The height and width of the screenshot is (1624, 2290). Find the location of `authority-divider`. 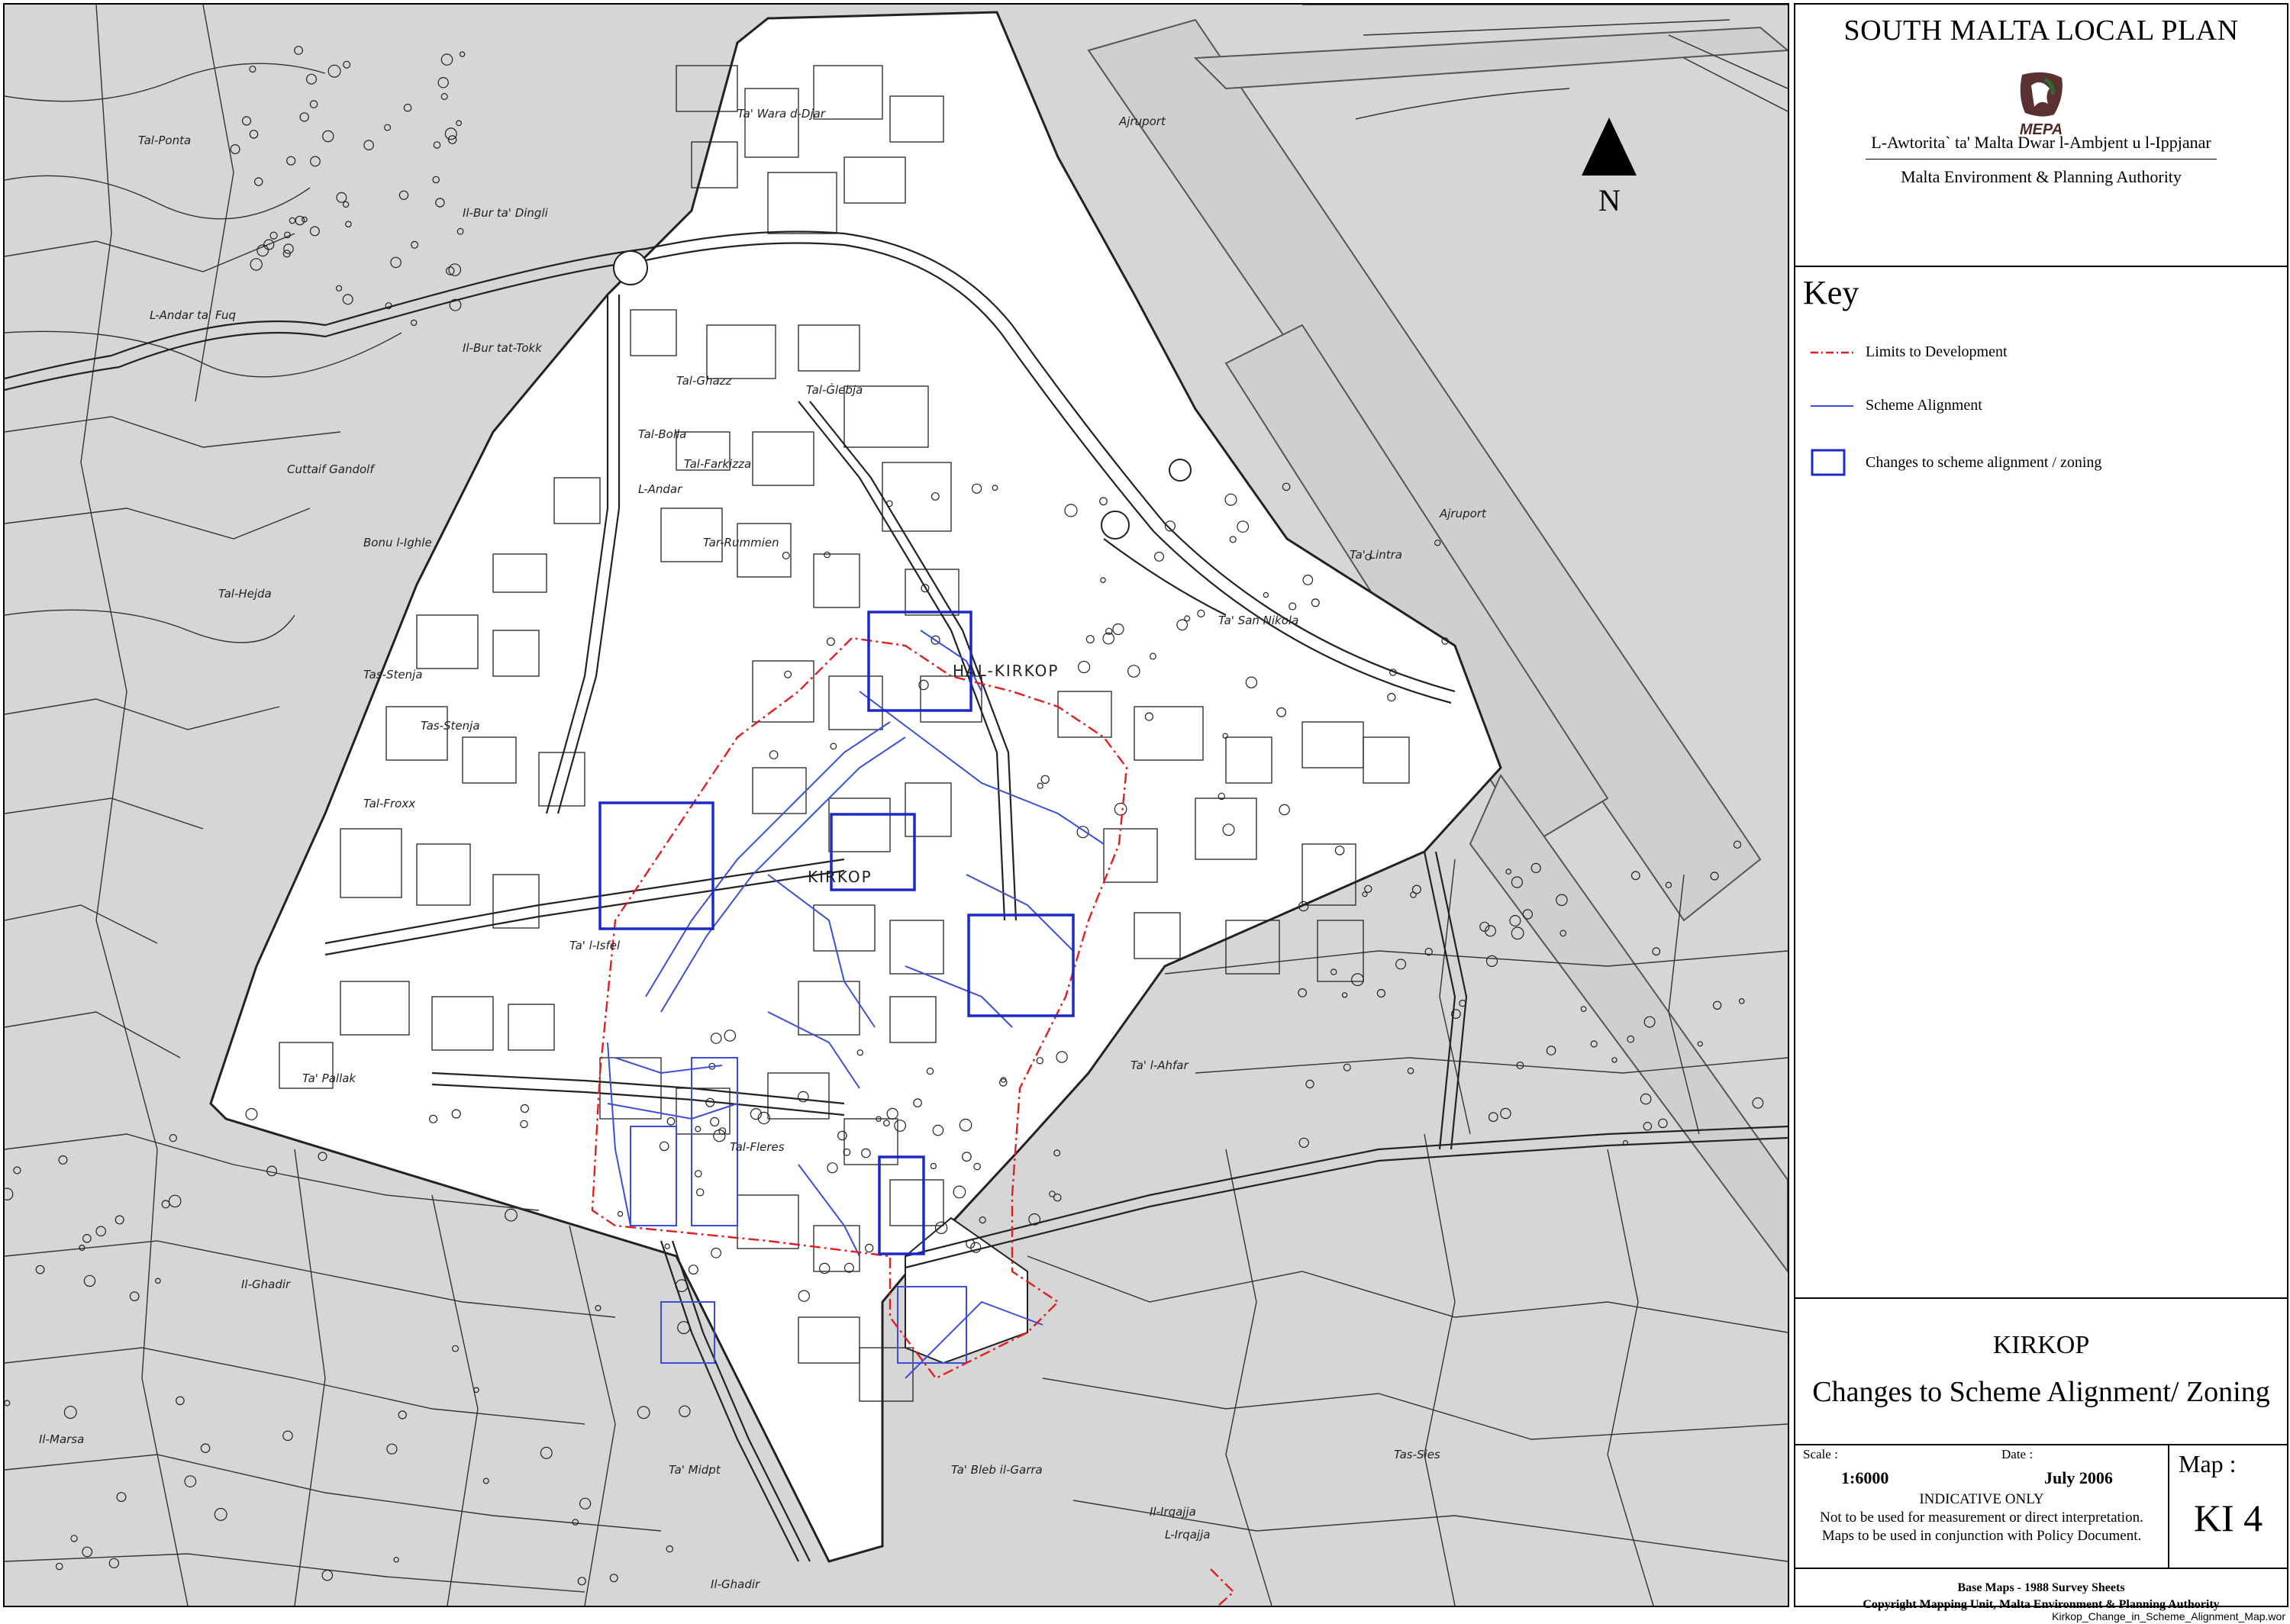

authority-divider is located at coordinates (2041, 159).